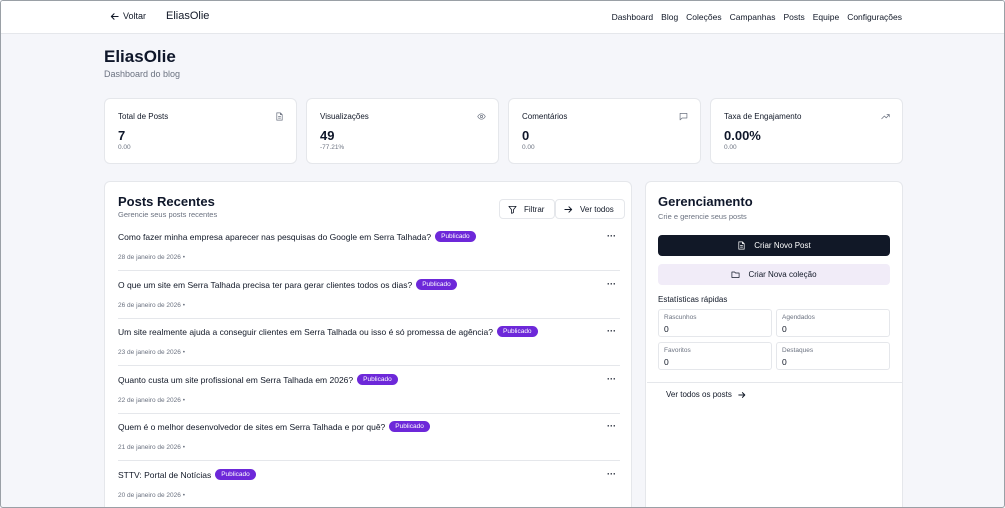  Describe the element at coordinates (806, 131) in the screenshot. I see `stat-card-engajamento: Taxa de Engajamento 0.00% 0.00` at that location.